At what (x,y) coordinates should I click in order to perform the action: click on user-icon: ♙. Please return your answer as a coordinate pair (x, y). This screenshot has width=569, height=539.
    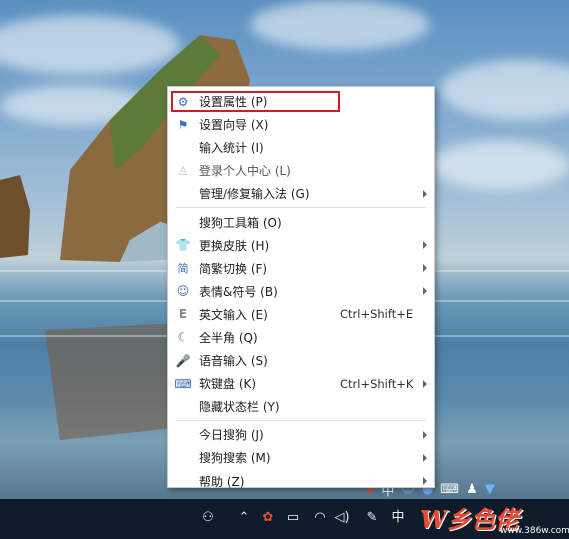
    Looking at the image, I should click on (183, 170).